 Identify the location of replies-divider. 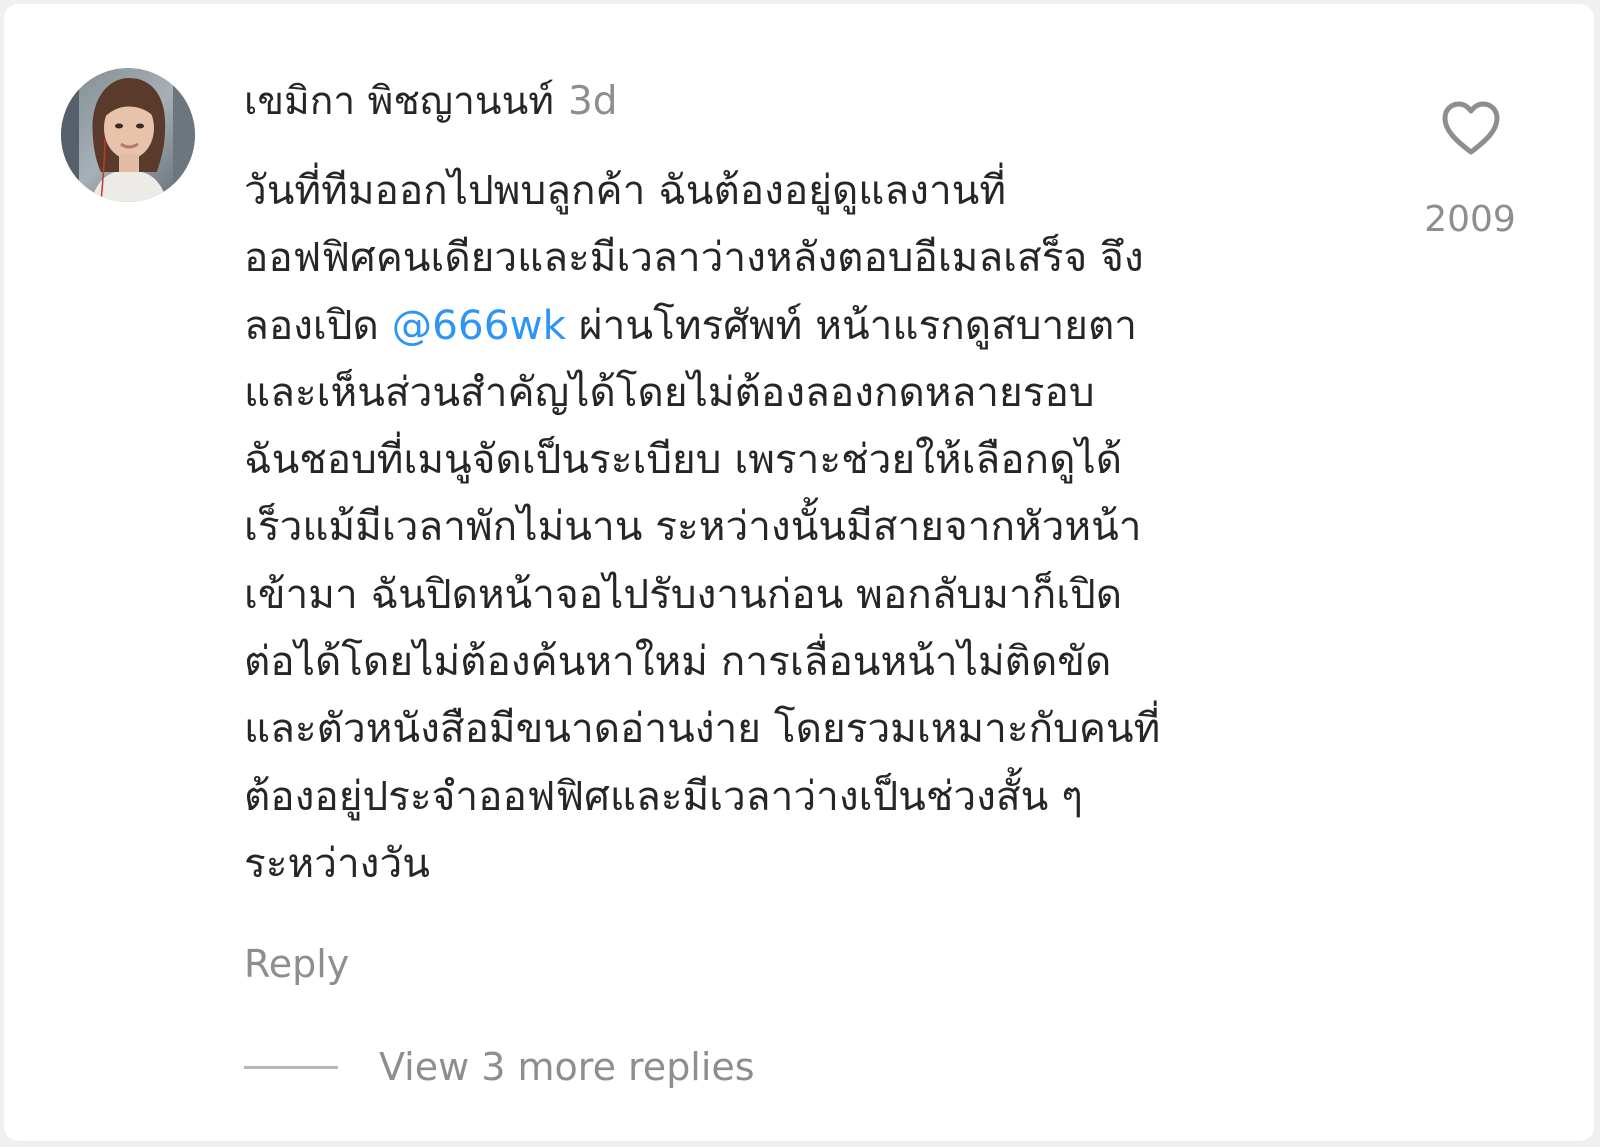
(291, 1067).